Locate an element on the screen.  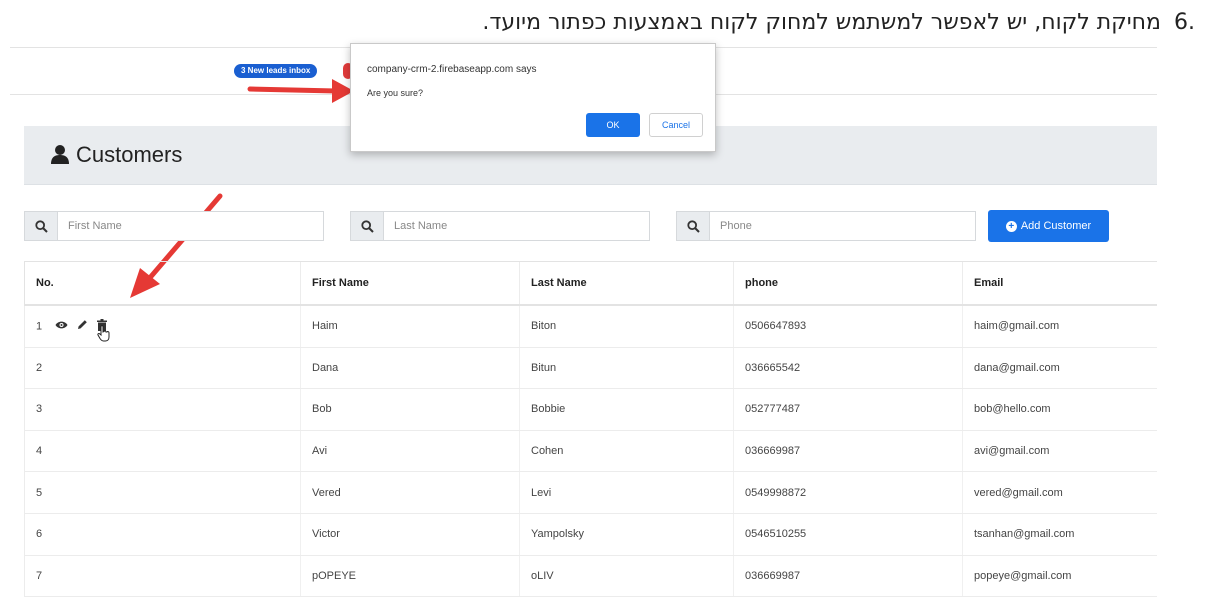
last-name-cell: oLIV is located at coordinates (626, 576).